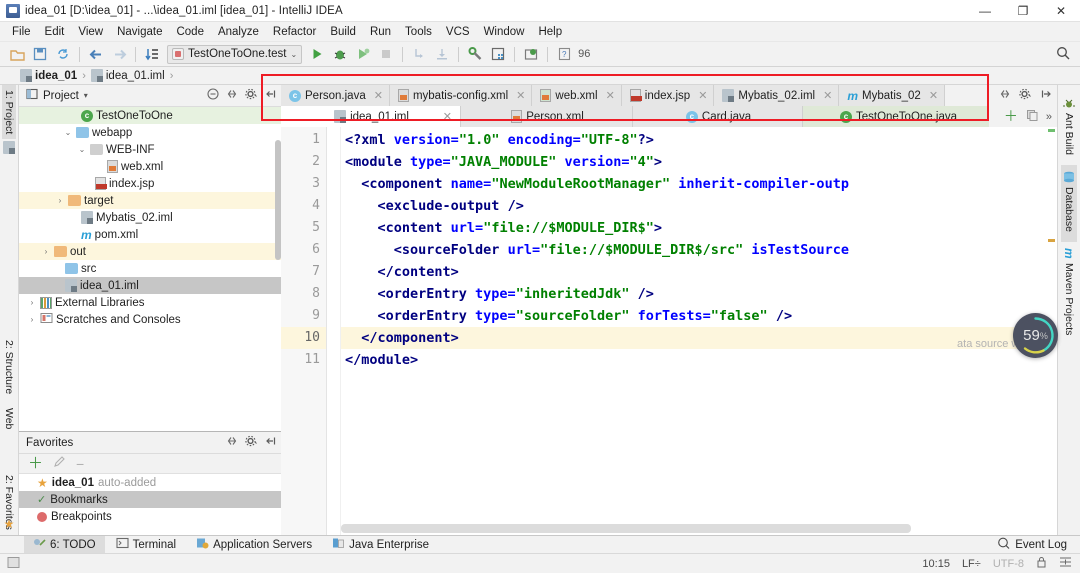  I want to click on status-widget-icon, so click(13, 564).